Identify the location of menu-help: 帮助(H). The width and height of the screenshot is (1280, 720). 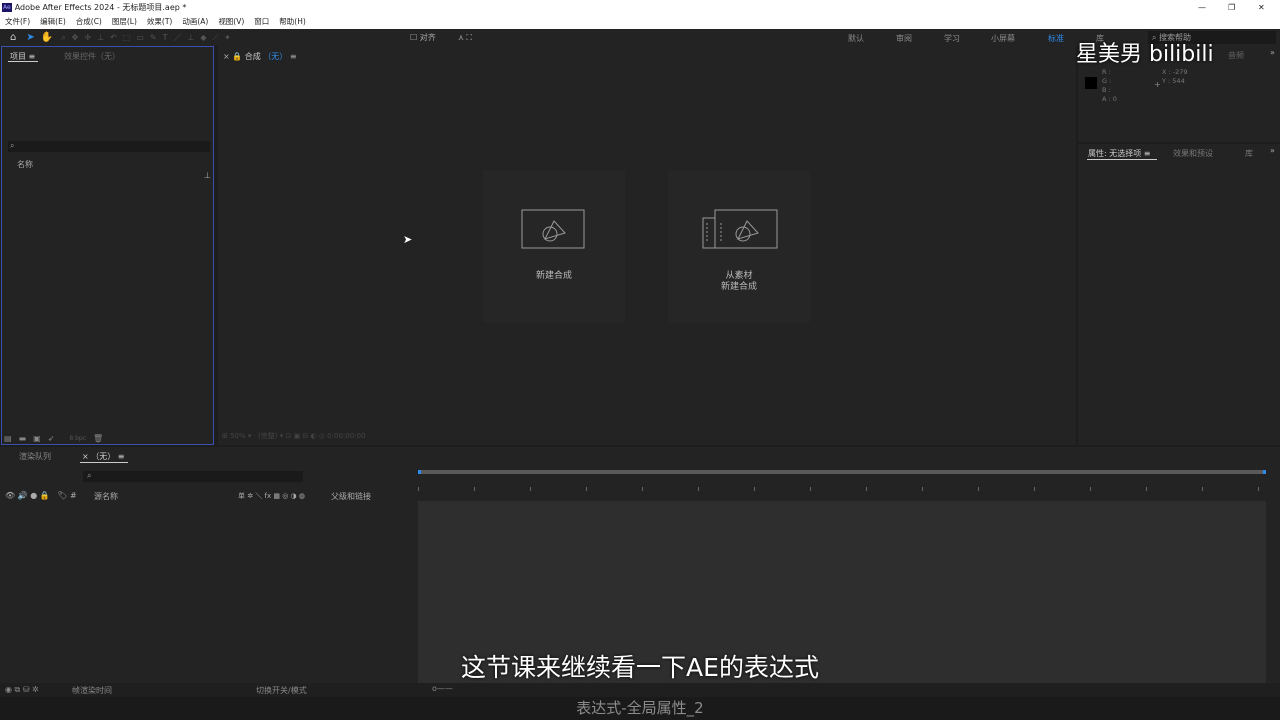
(292, 21).